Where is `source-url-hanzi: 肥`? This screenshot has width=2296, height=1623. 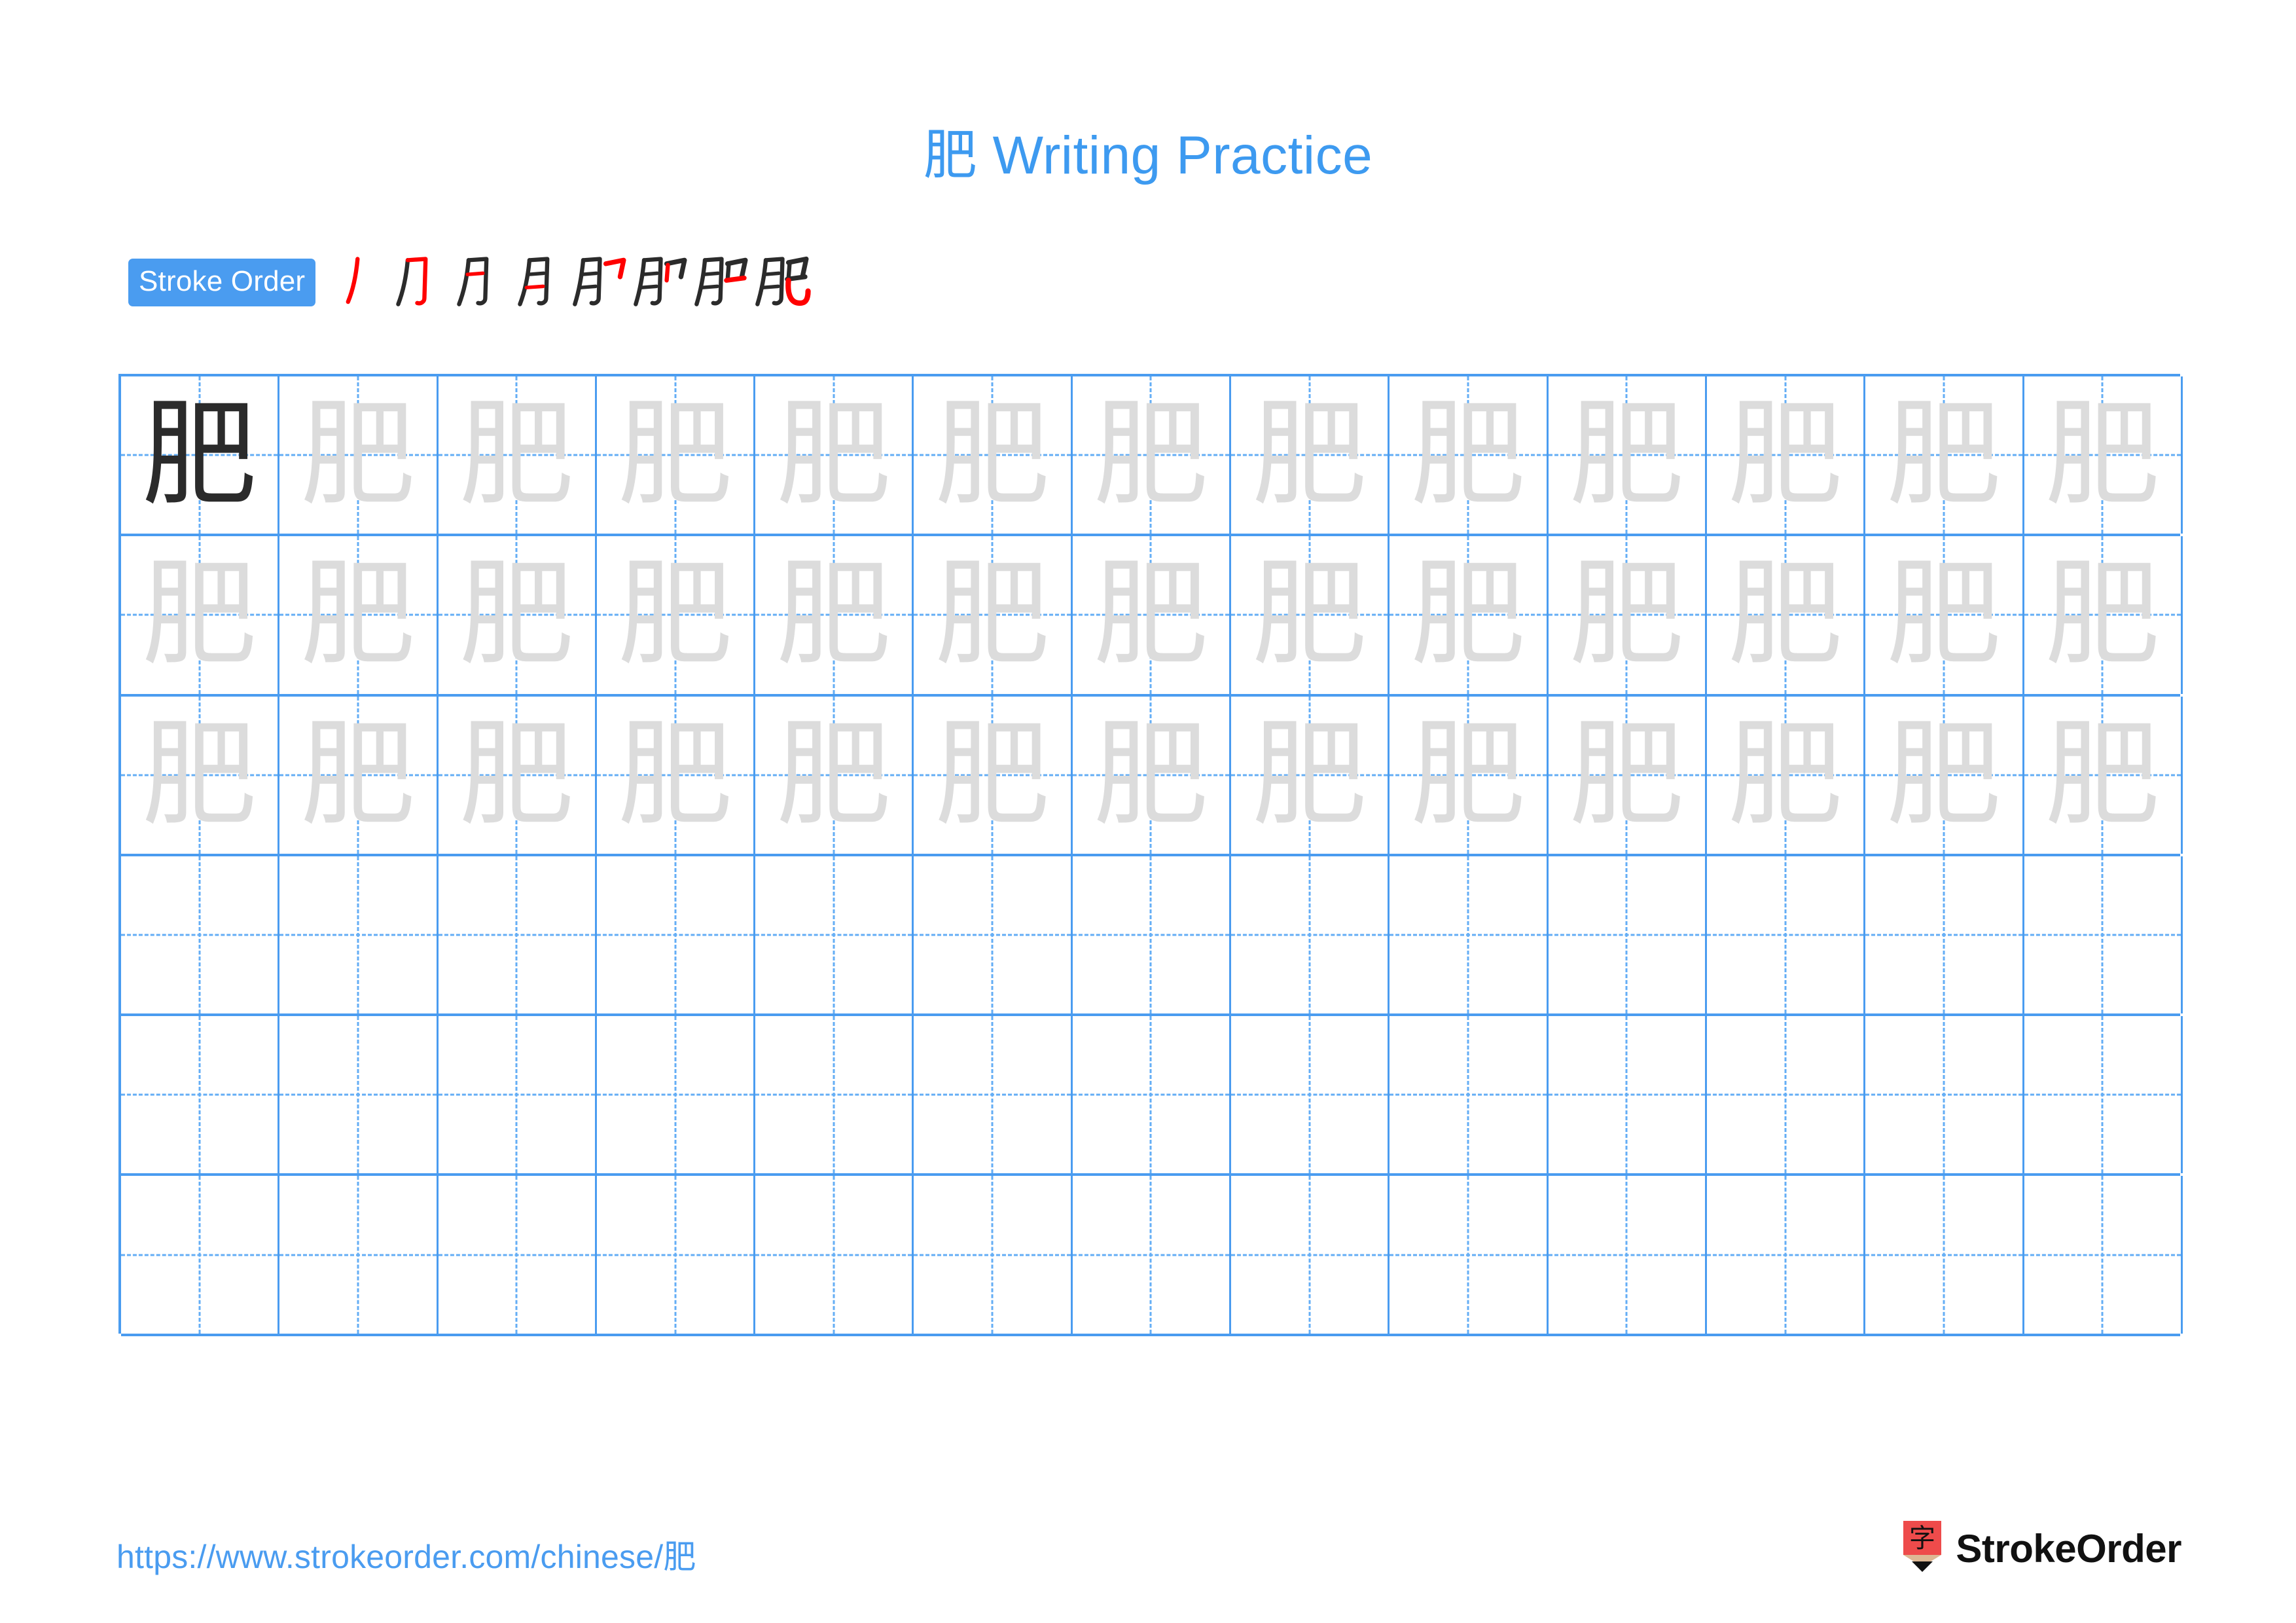 source-url-hanzi: 肥 is located at coordinates (679, 1557).